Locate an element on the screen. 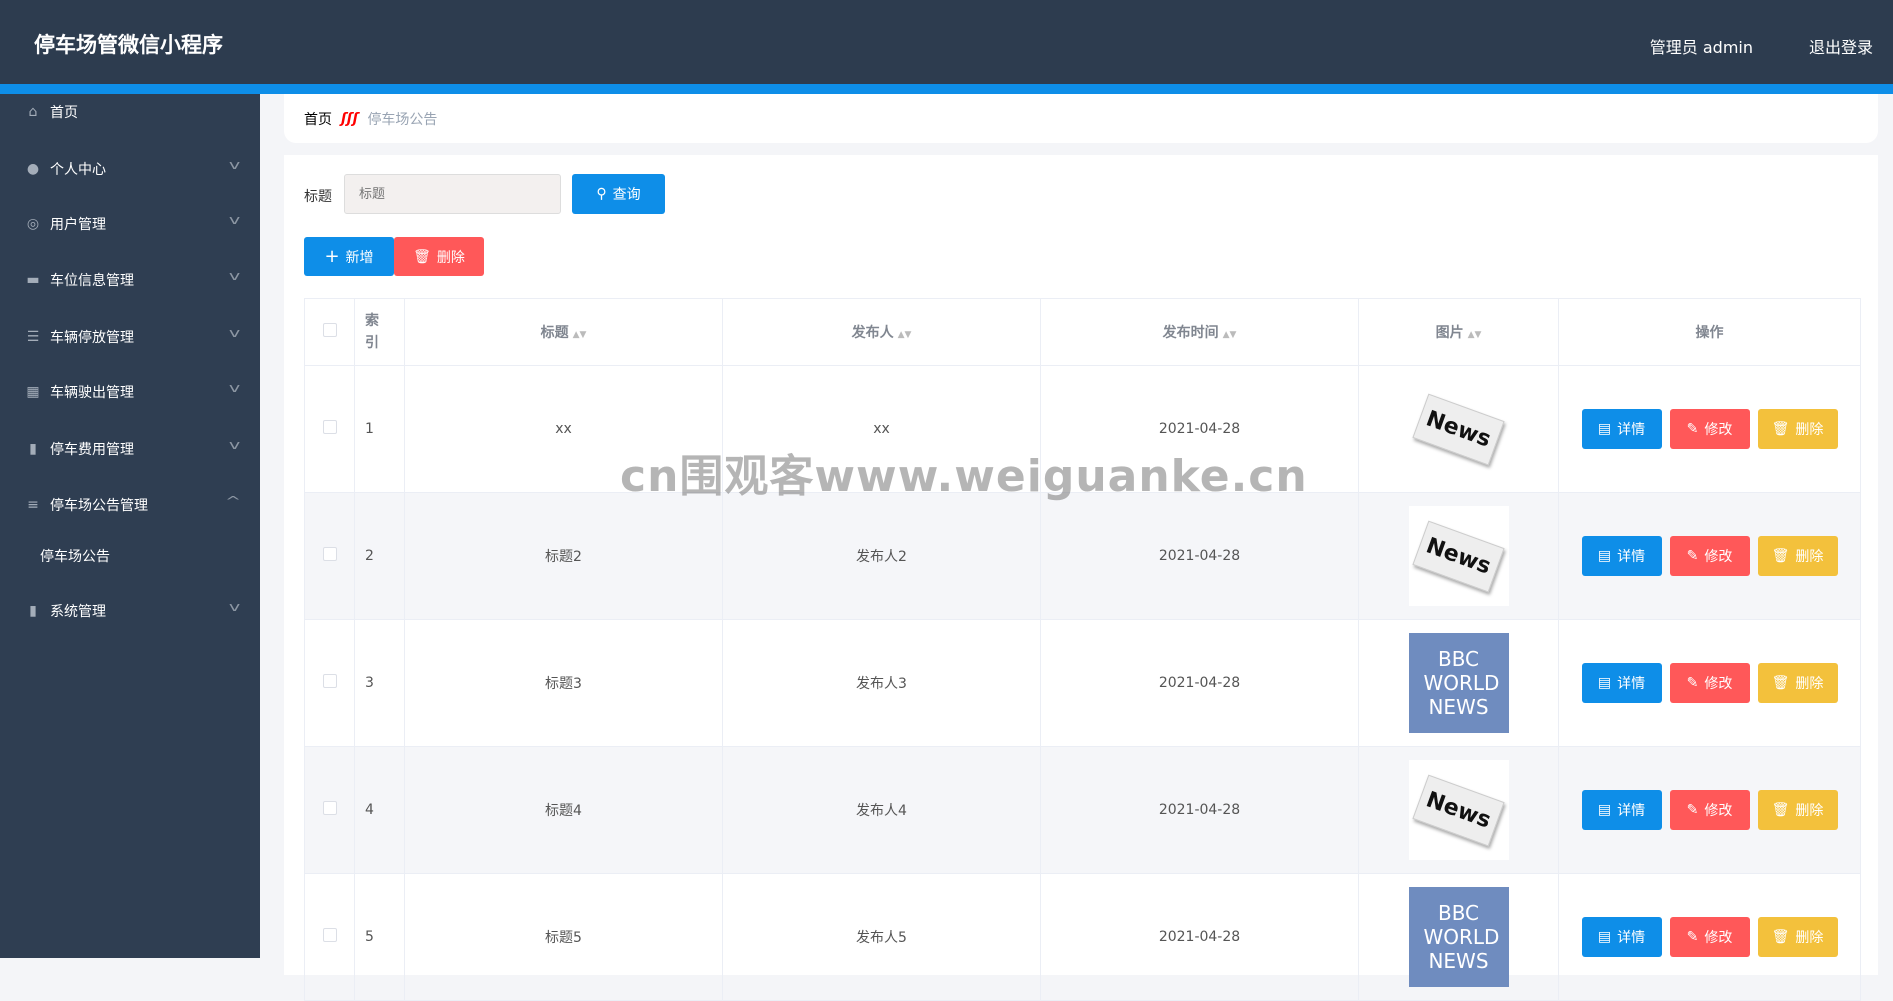 Image resolution: width=1893 pixels, height=1001 pixels. search-title-label: 标题 is located at coordinates (318, 197).